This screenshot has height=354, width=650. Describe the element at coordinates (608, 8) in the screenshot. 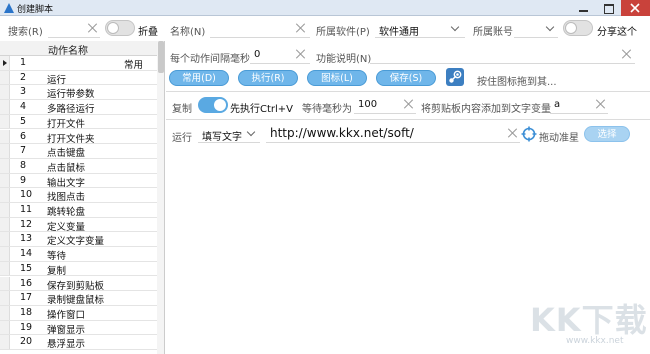

I see `maximize-button` at that location.